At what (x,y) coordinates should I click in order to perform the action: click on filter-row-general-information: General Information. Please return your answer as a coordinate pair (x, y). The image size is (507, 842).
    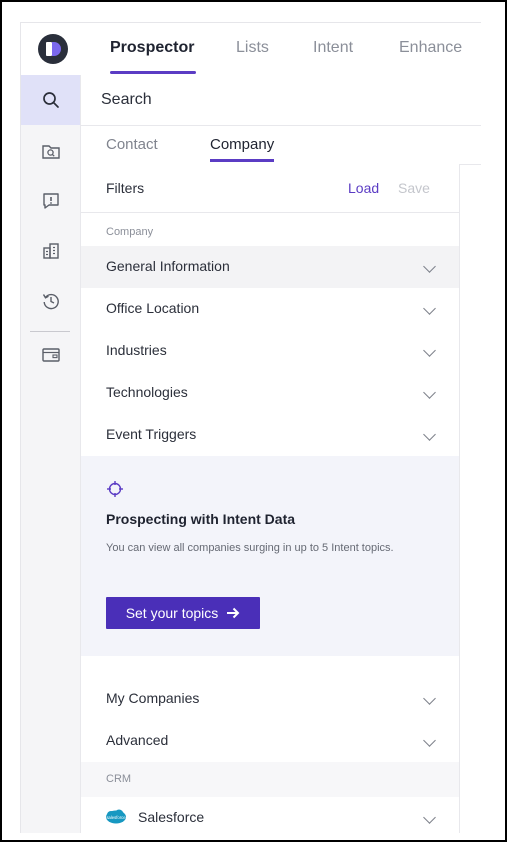
    Looking at the image, I should click on (270, 267).